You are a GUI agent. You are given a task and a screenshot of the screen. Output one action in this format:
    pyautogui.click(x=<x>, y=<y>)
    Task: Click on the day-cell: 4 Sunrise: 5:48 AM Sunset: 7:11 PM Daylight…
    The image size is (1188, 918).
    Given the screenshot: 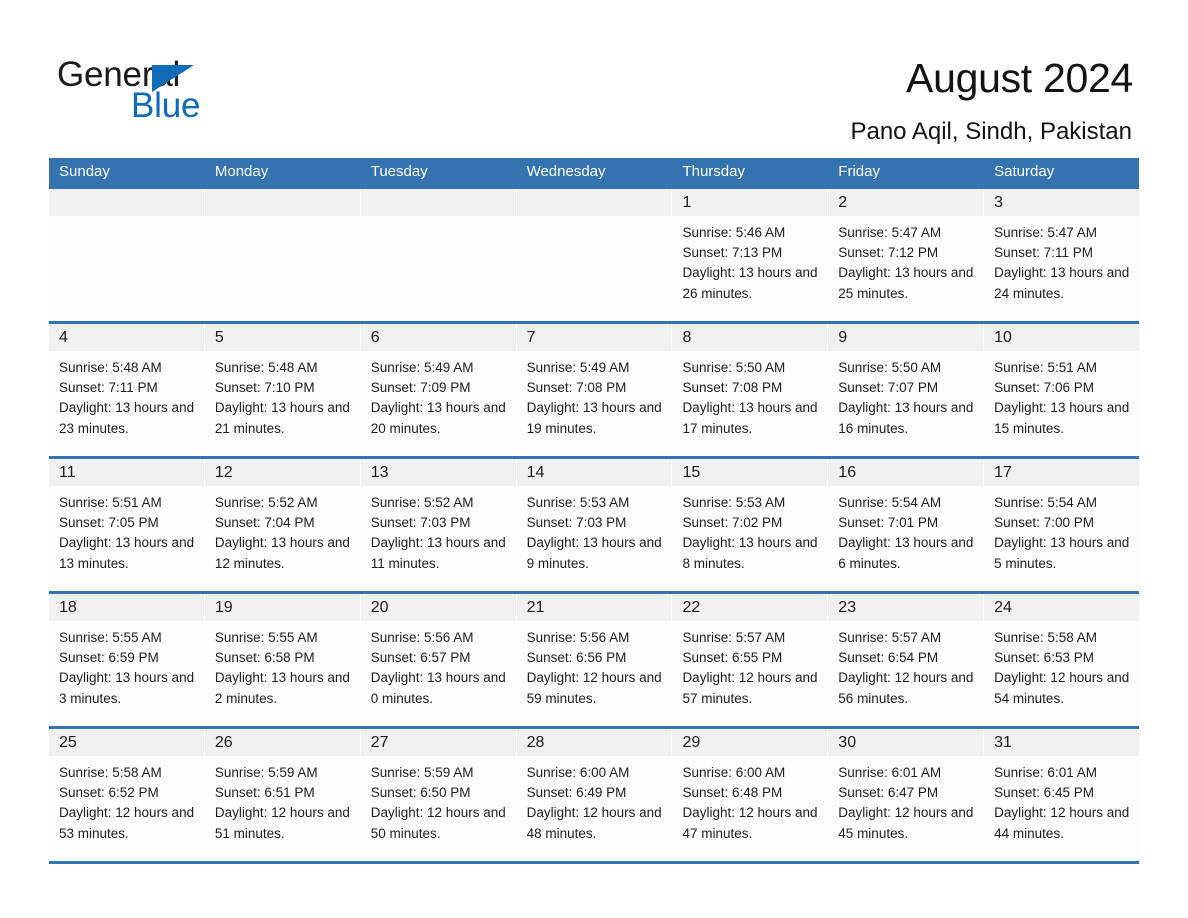 What is the action you would take?
    pyautogui.click(x=126, y=390)
    